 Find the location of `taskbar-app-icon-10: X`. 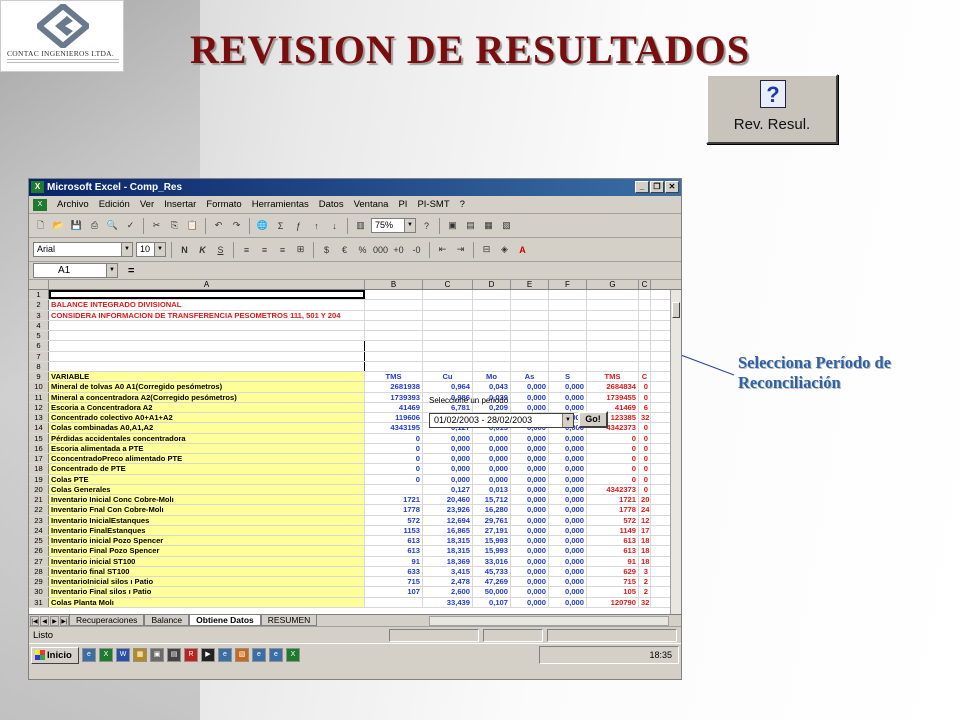

taskbar-app-icon-10: X is located at coordinates (293, 655).